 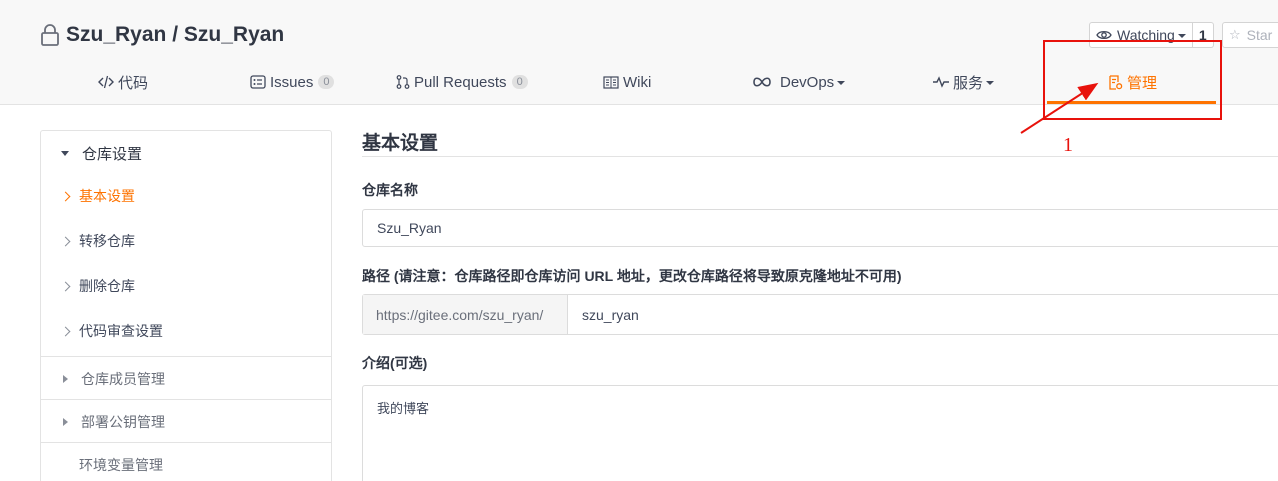 What do you see at coordinates (186, 422) in the screenshot?
I see `sidebar-group-deploy-keys: 部署公钥管理` at bounding box center [186, 422].